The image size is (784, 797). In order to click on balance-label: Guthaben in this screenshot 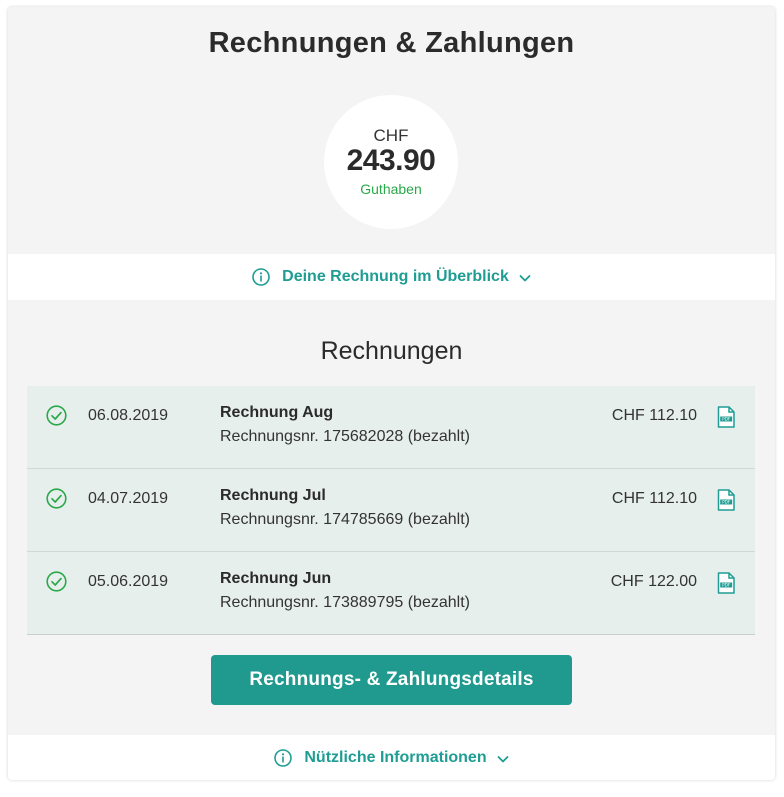, I will do `click(391, 189)`.